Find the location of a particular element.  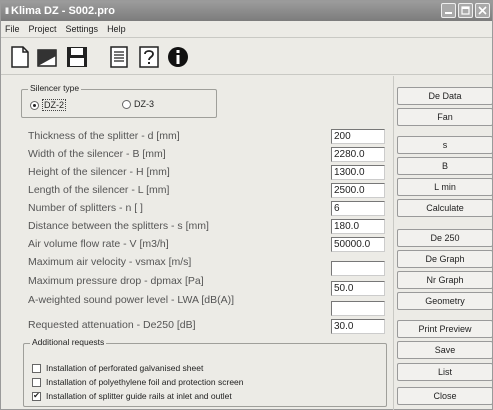

window-title: Klima DZ - S002.pro is located at coordinates (63, 11).